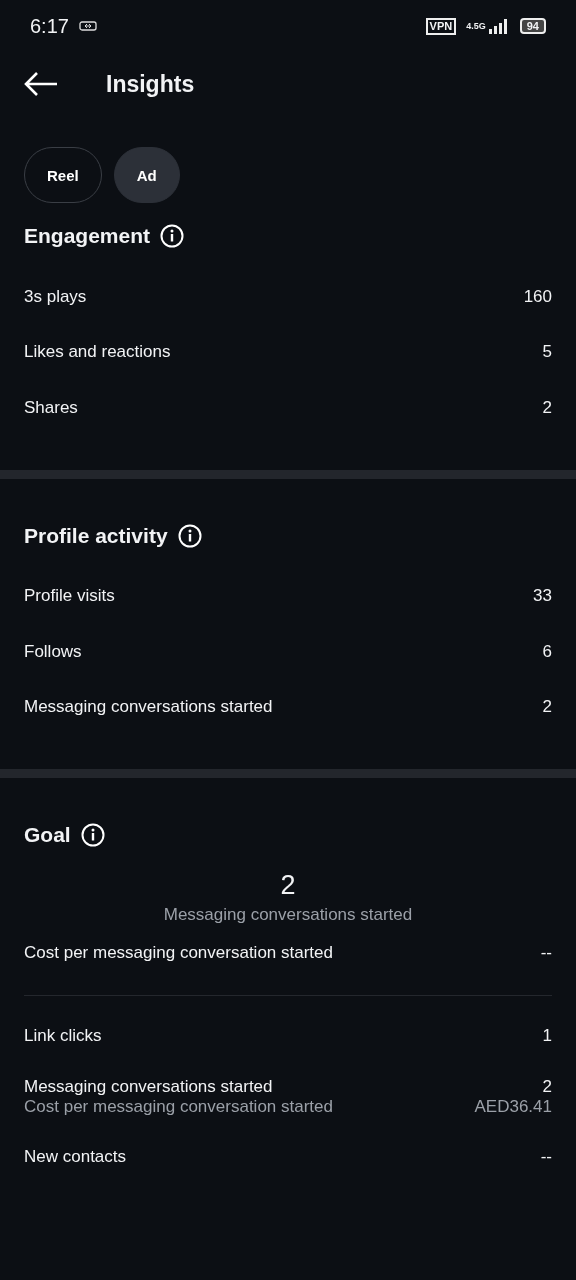 Image resolution: width=576 pixels, height=1280 pixels. I want to click on goal-total: 2, so click(288, 885).